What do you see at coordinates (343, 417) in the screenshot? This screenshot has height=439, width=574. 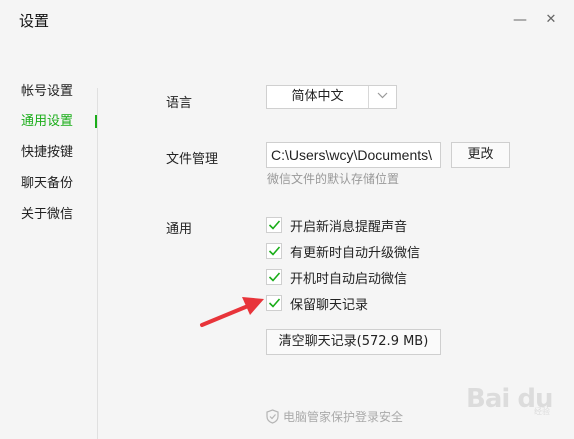 I see `footer-text: 电脑管家保护登录安全` at bounding box center [343, 417].